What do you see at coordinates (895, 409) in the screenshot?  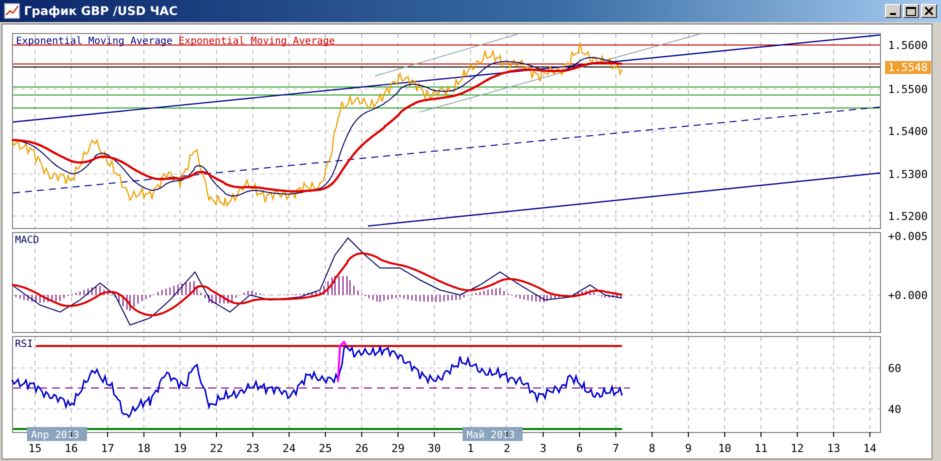 I see `axis-label: 40` at bounding box center [895, 409].